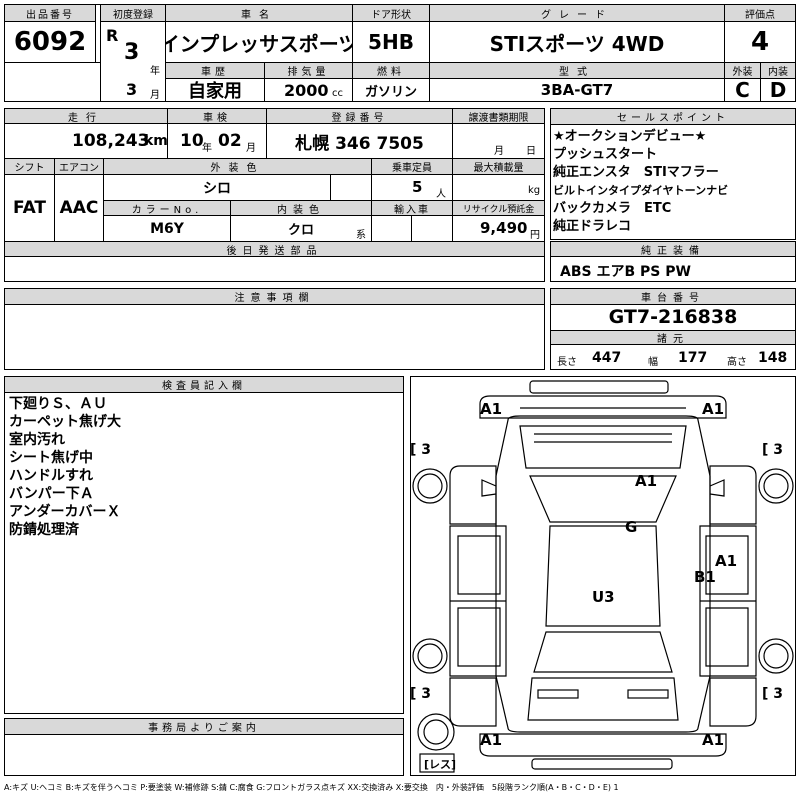  Describe the element at coordinates (630, 136) in the screenshot. I see `sales-point-item: ★オークションデビュー★` at that location.